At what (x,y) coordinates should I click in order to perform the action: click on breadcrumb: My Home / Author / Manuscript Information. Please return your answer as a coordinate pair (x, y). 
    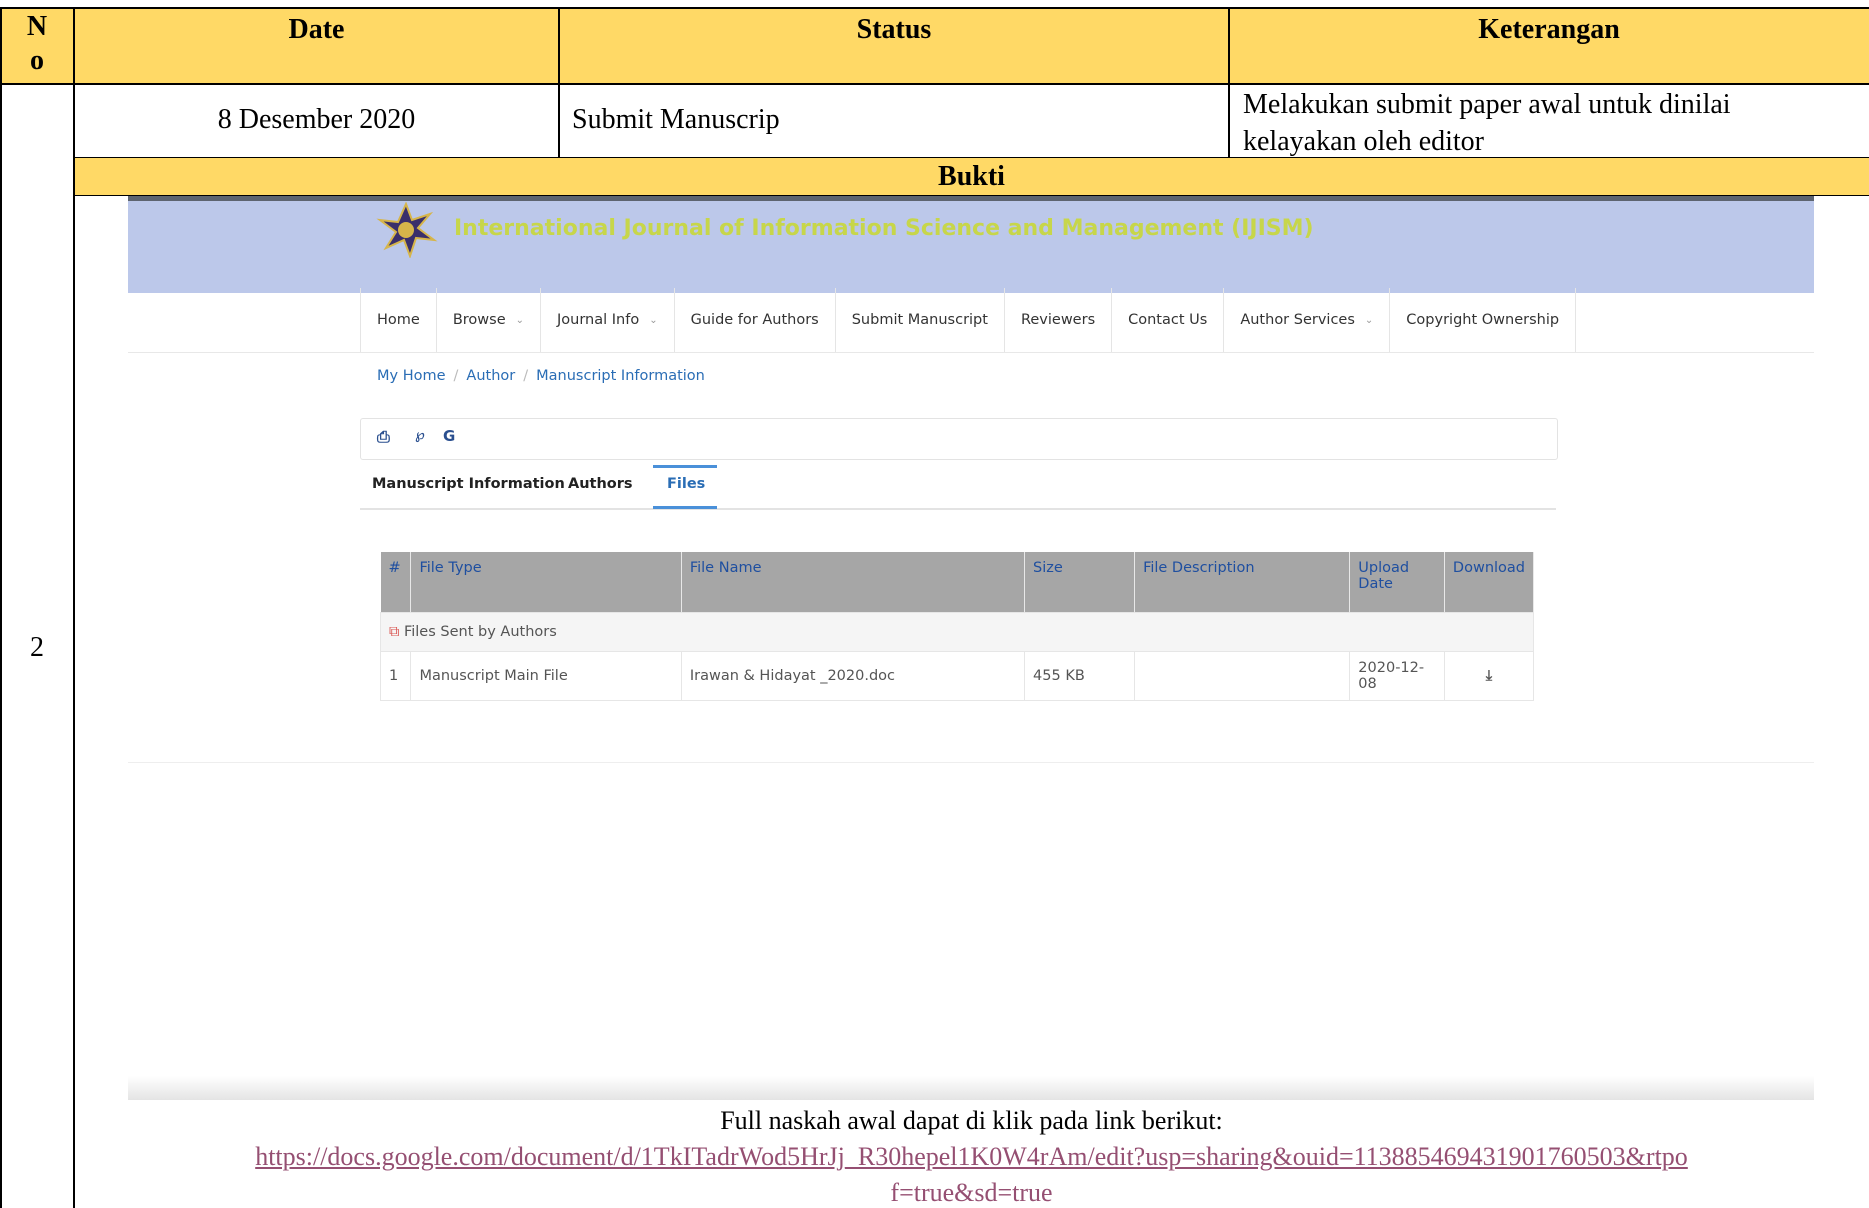
    Looking at the image, I should click on (541, 376).